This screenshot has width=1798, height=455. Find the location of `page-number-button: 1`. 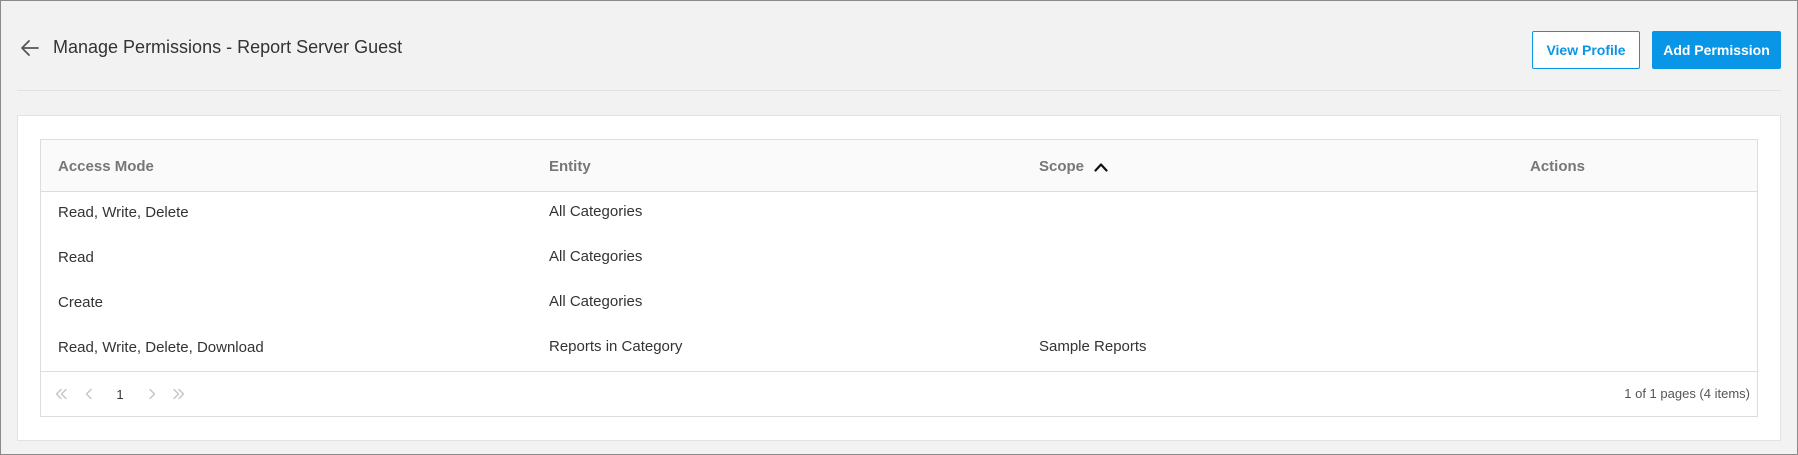

page-number-button: 1 is located at coordinates (120, 394).